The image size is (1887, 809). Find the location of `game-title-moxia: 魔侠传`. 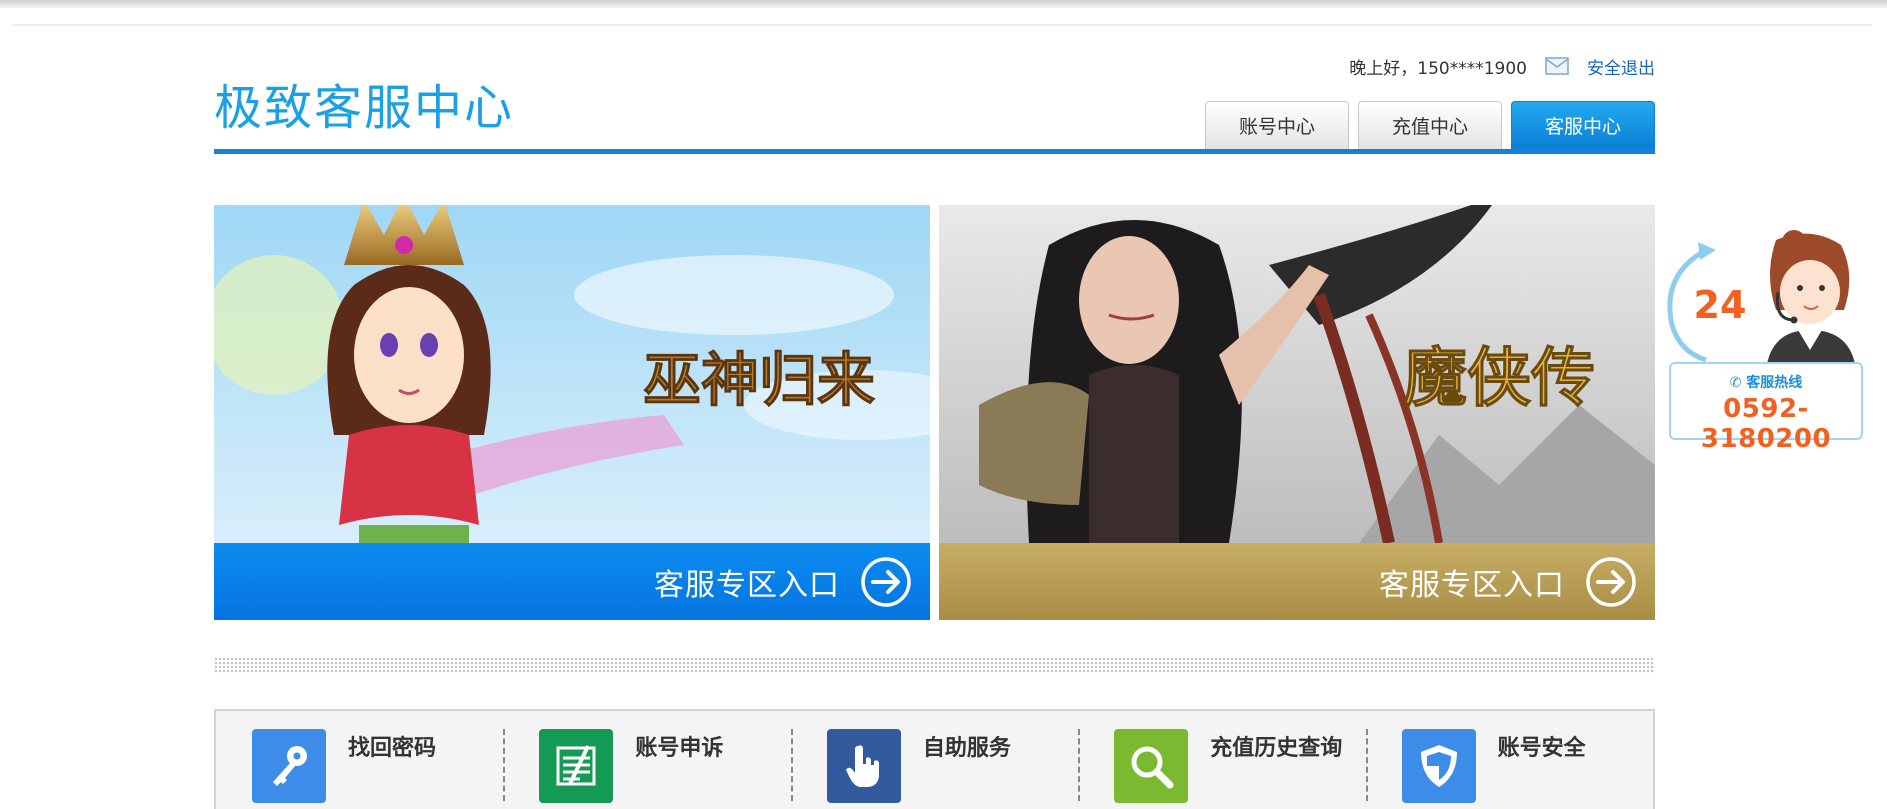

game-title-moxia: 魔侠传 is located at coordinates (1499, 378).